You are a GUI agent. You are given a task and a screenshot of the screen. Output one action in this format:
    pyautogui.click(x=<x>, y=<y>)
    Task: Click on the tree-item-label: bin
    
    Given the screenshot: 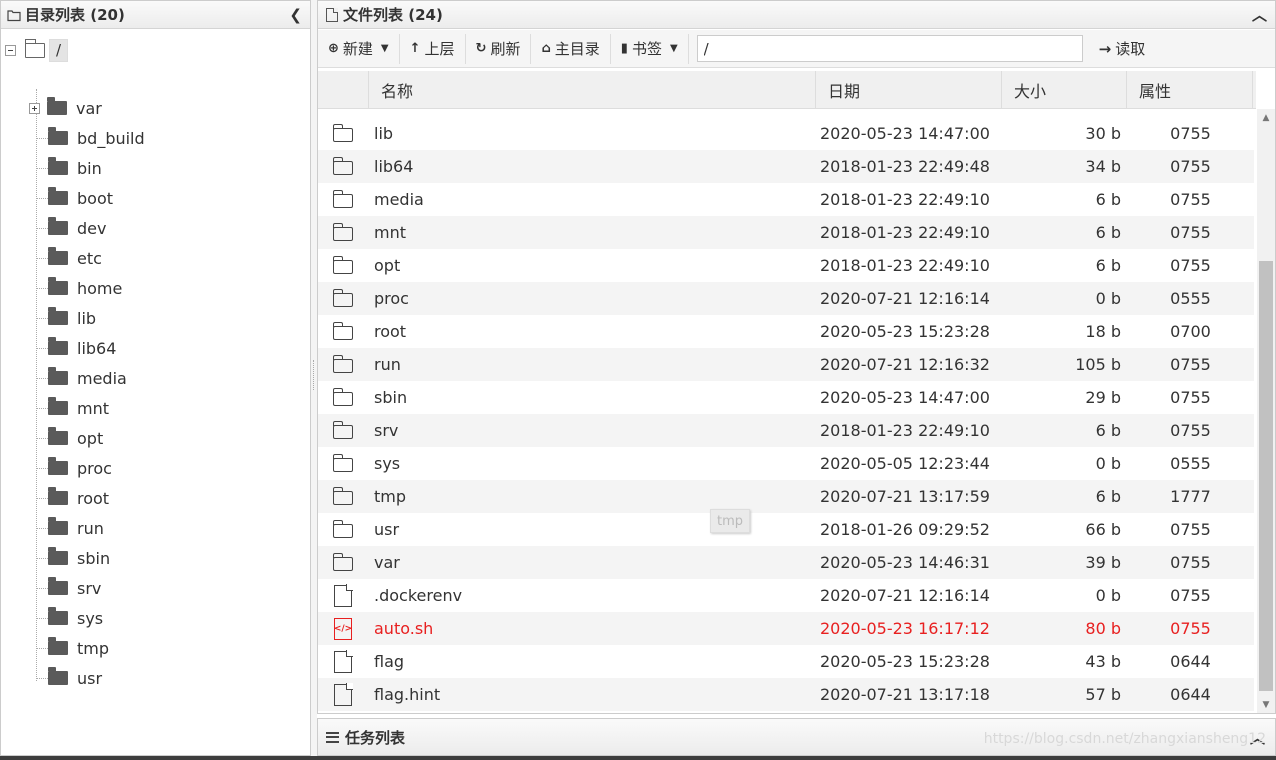 What is the action you would take?
    pyautogui.click(x=89, y=168)
    